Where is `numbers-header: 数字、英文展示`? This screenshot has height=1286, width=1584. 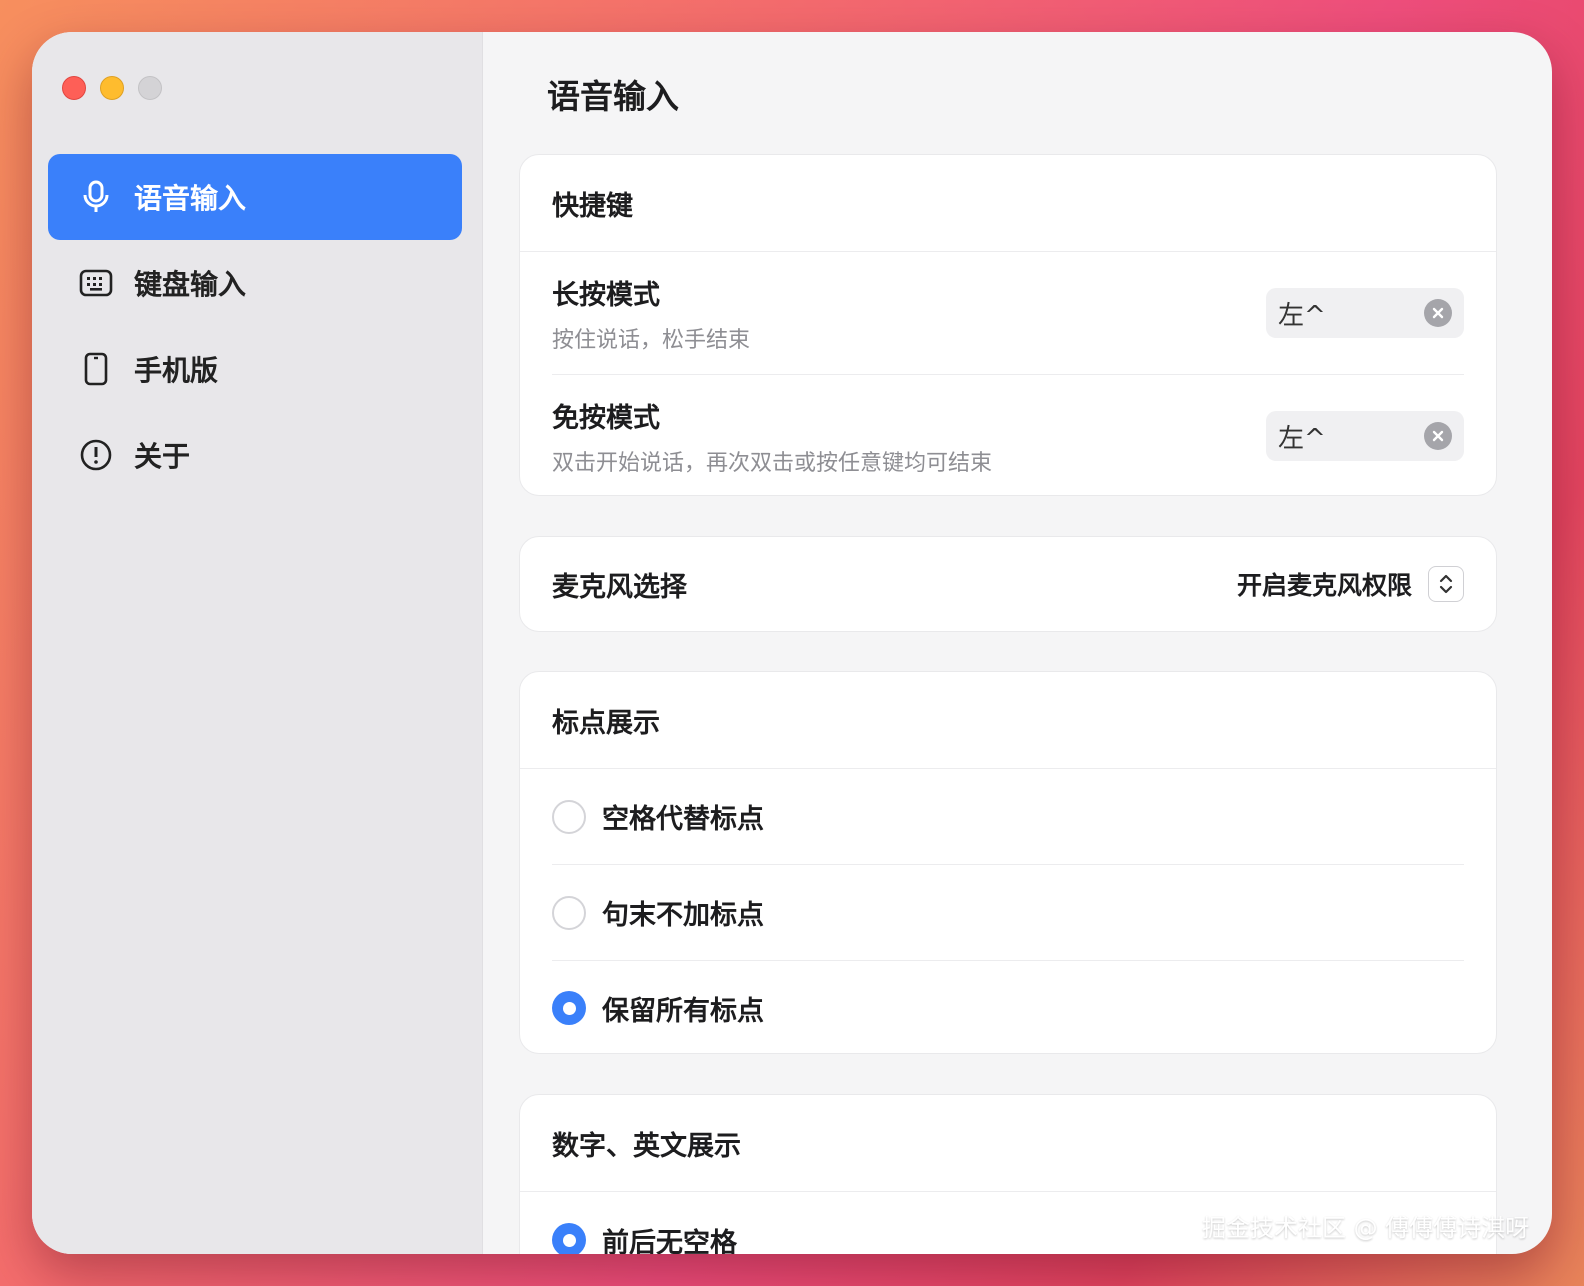
numbers-header: 数字、英文展示 is located at coordinates (1008, 1143).